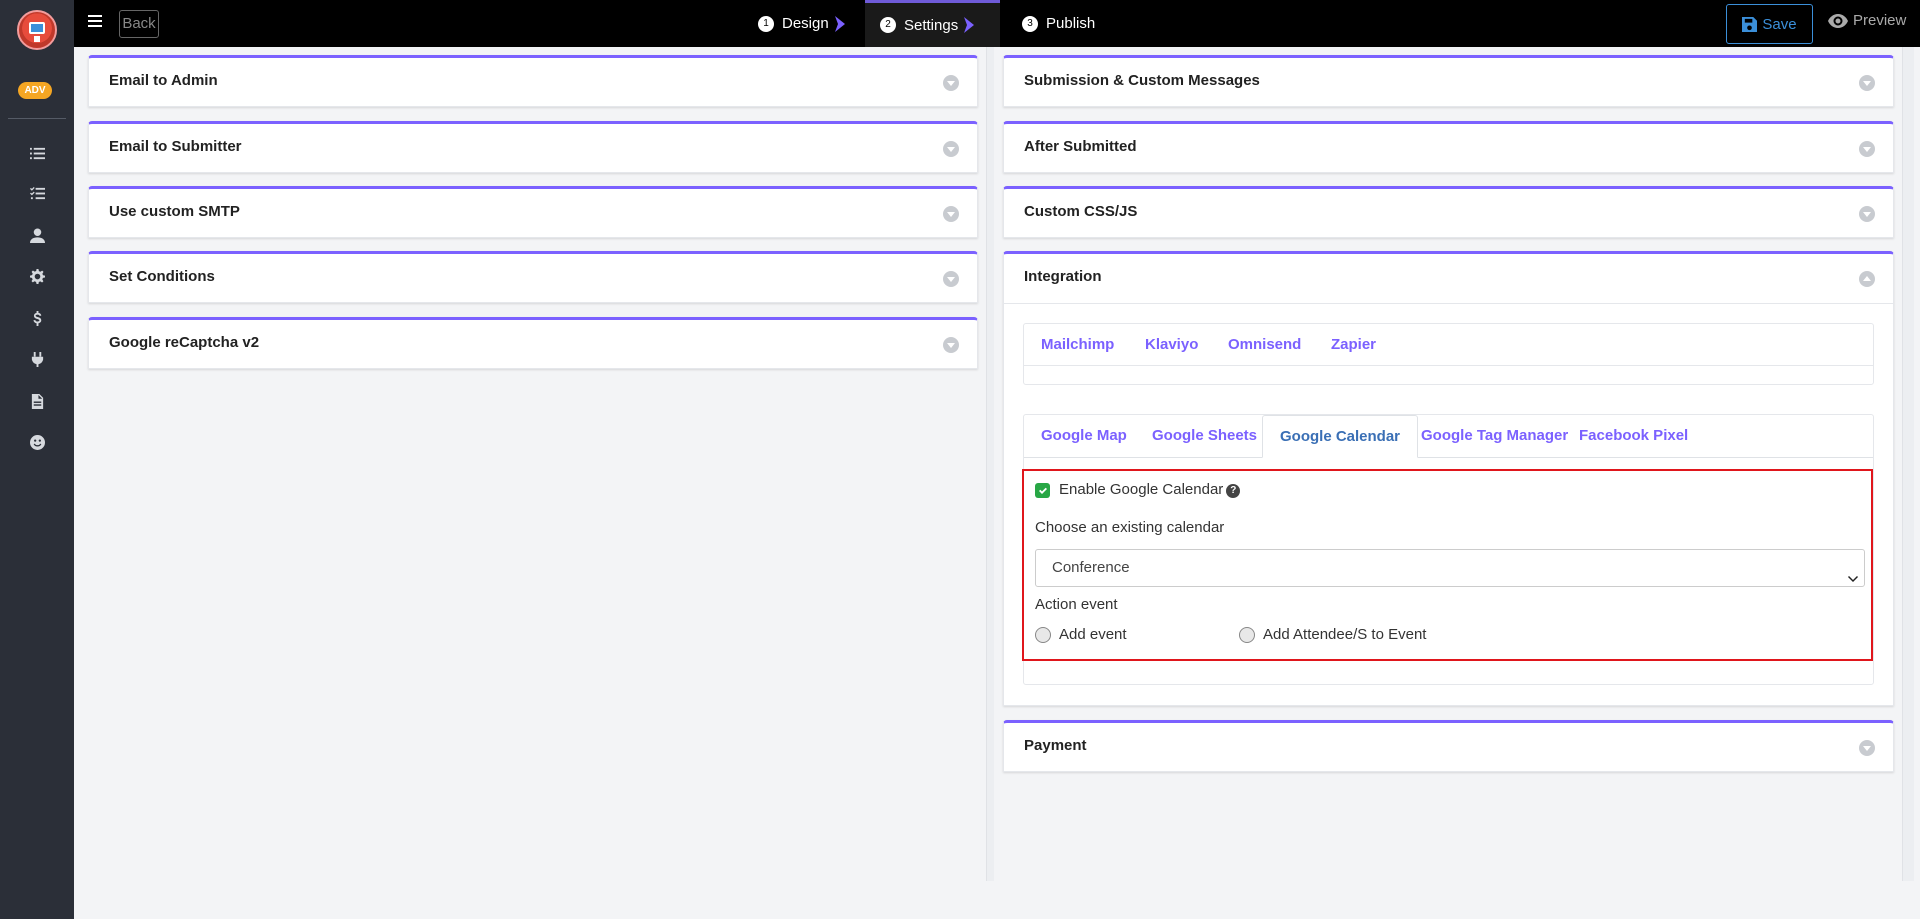  What do you see at coordinates (1448, 212) in the screenshot?
I see `panel-custom-css-js: Custom CSS/JS` at bounding box center [1448, 212].